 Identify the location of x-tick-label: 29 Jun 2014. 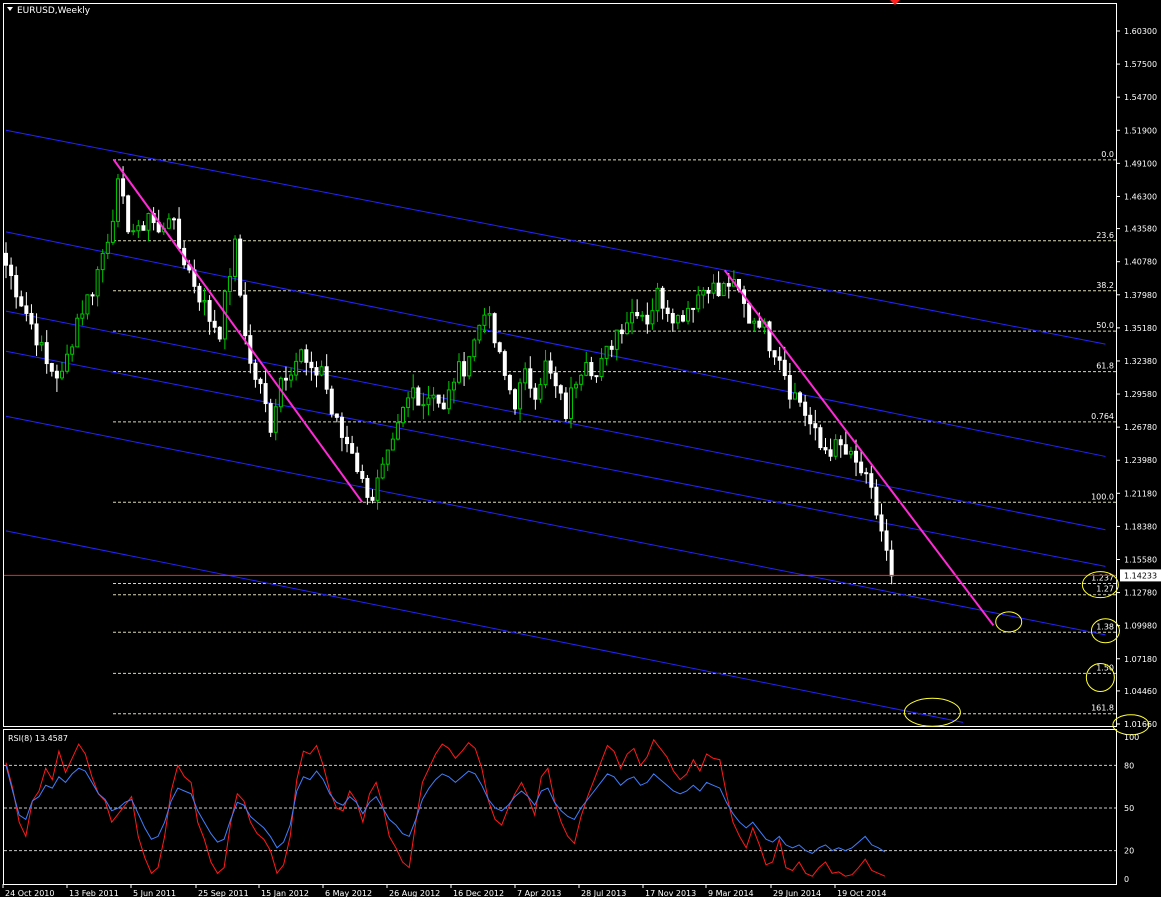
(797, 893).